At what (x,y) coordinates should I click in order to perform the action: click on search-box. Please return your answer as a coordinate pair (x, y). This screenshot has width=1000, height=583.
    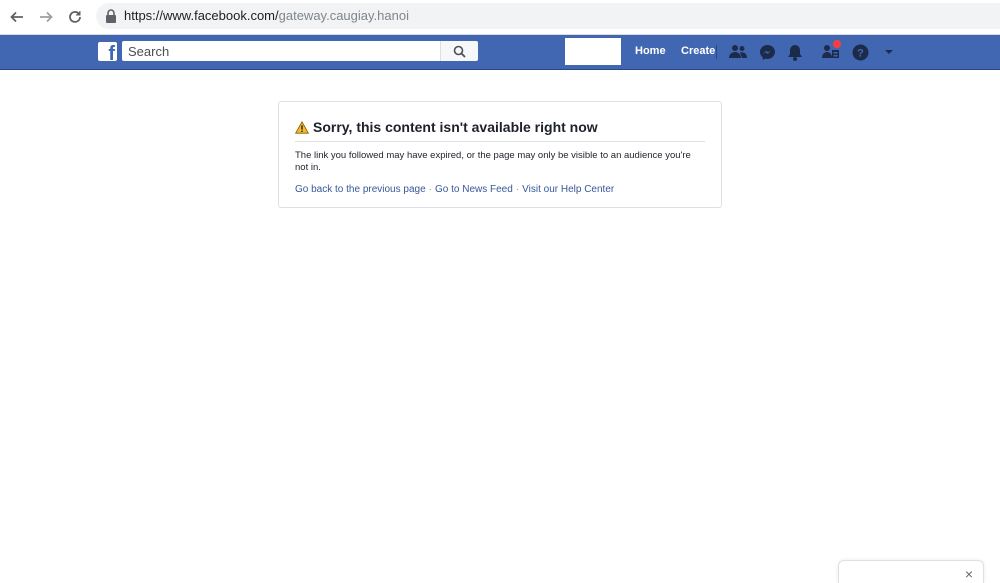
    Looking at the image, I should click on (281, 51).